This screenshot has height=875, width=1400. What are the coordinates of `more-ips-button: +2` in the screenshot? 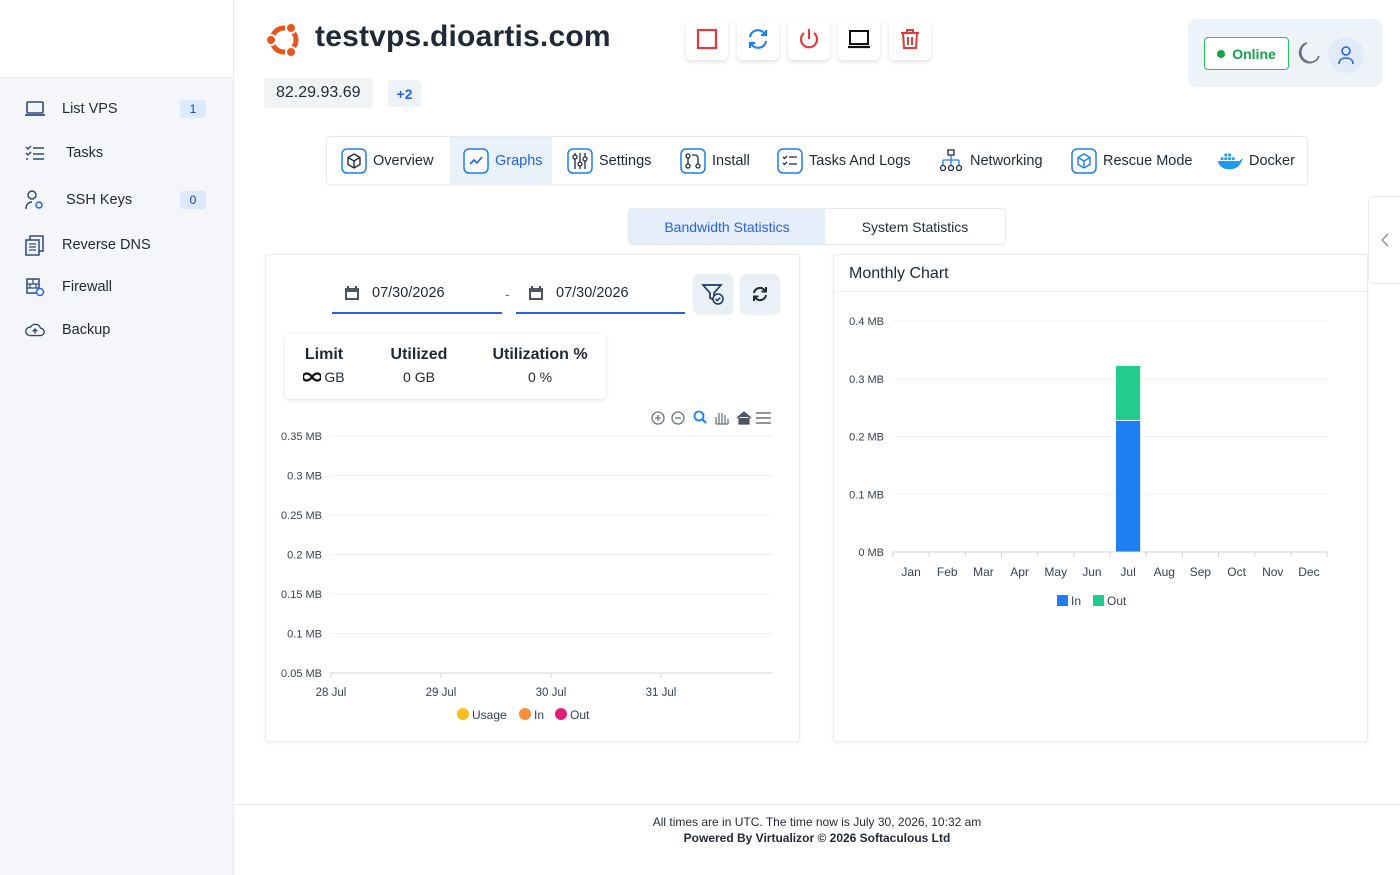 It's located at (404, 93).